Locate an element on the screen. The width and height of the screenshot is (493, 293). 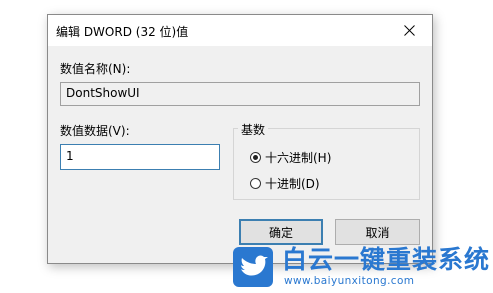
value-name-label: 数值名称(N): is located at coordinates (95, 69).